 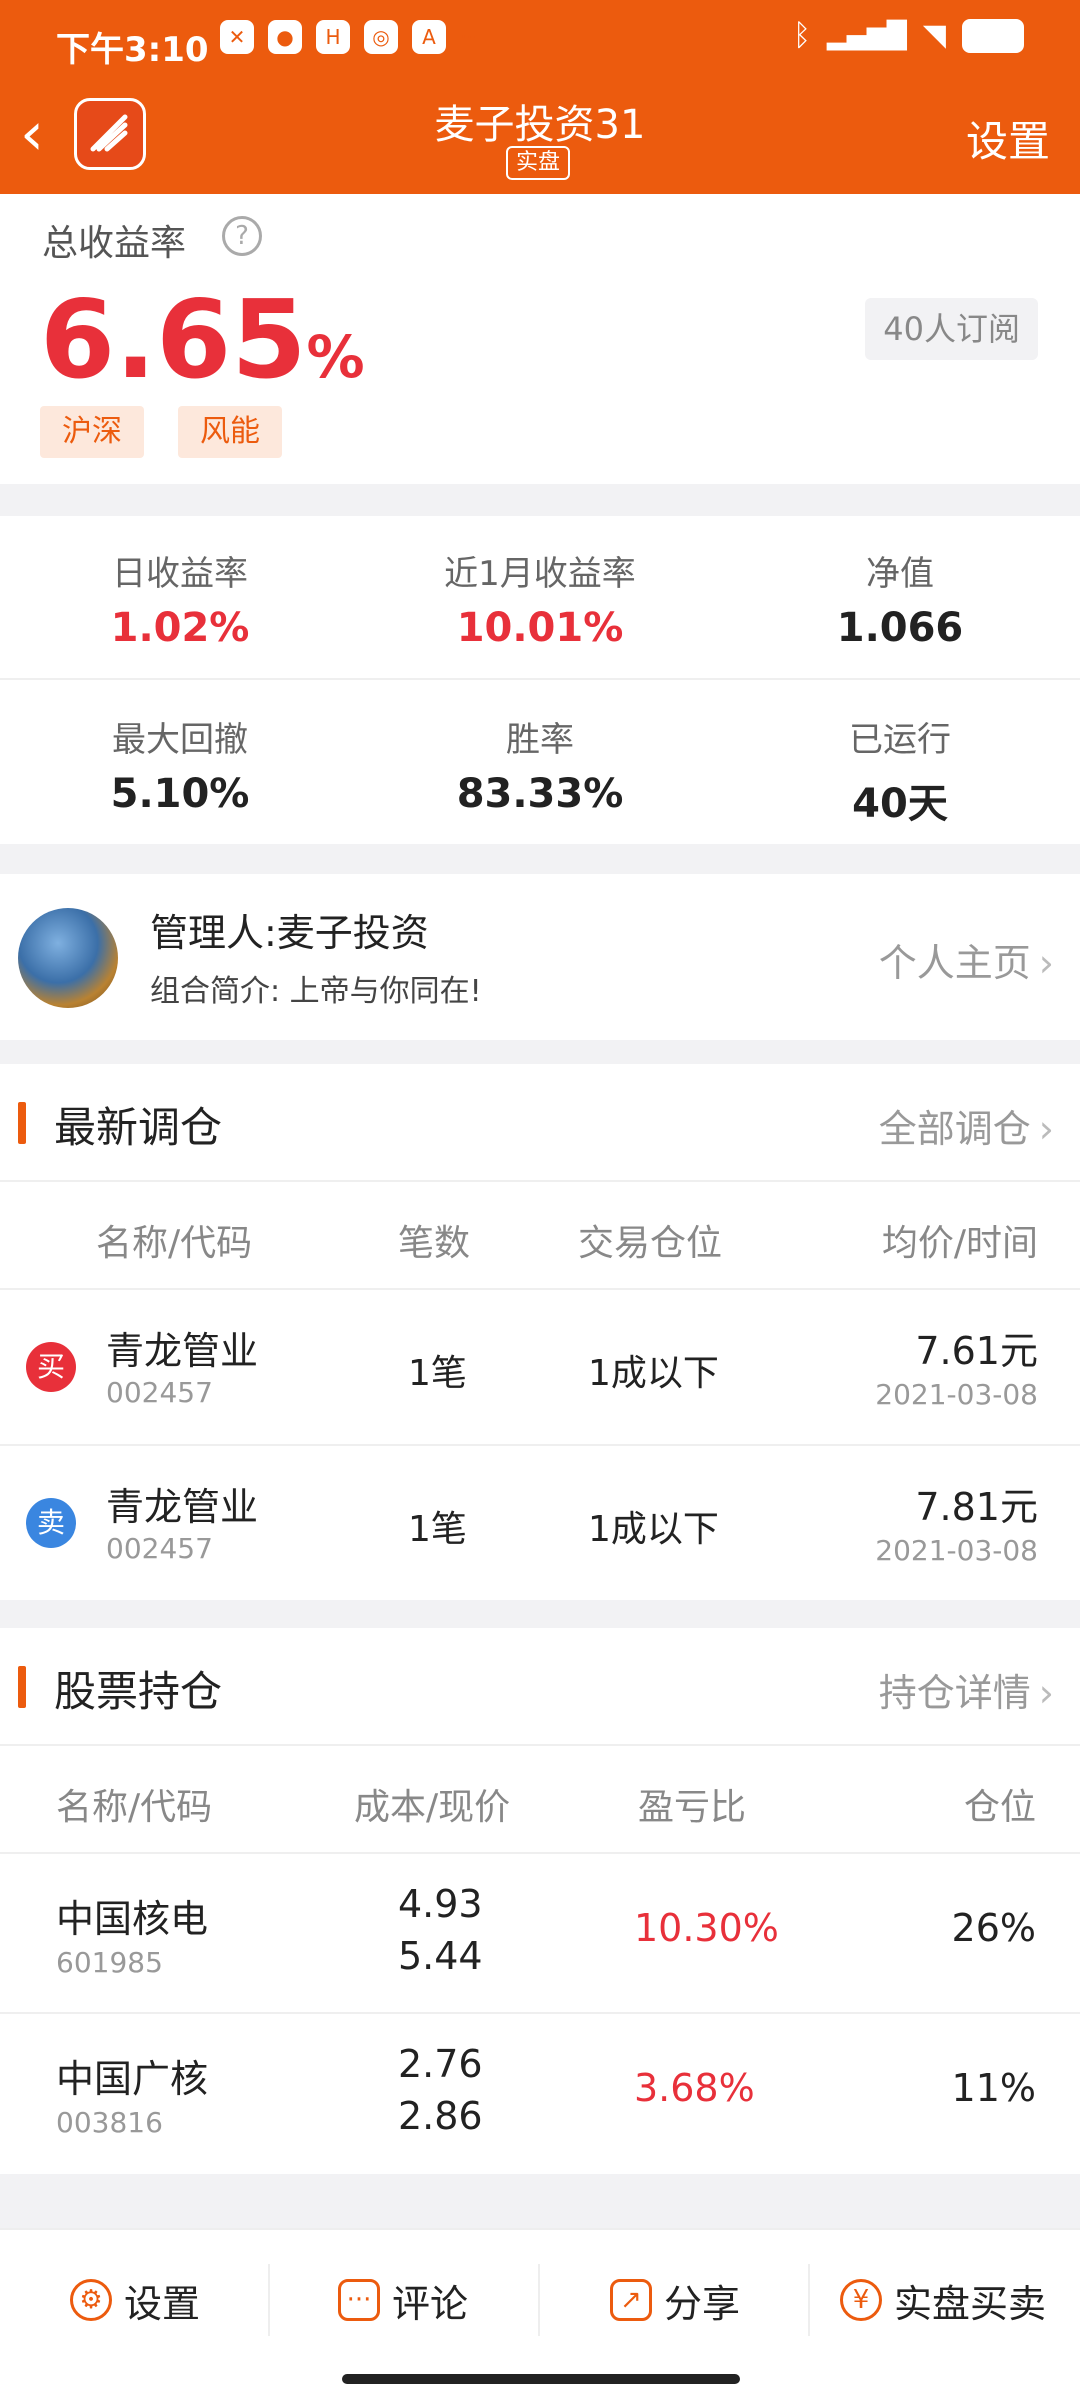 What do you see at coordinates (540, 764) in the screenshot?
I see `stat-win-rate: 胜率 83.33%` at bounding box center [540, 764].